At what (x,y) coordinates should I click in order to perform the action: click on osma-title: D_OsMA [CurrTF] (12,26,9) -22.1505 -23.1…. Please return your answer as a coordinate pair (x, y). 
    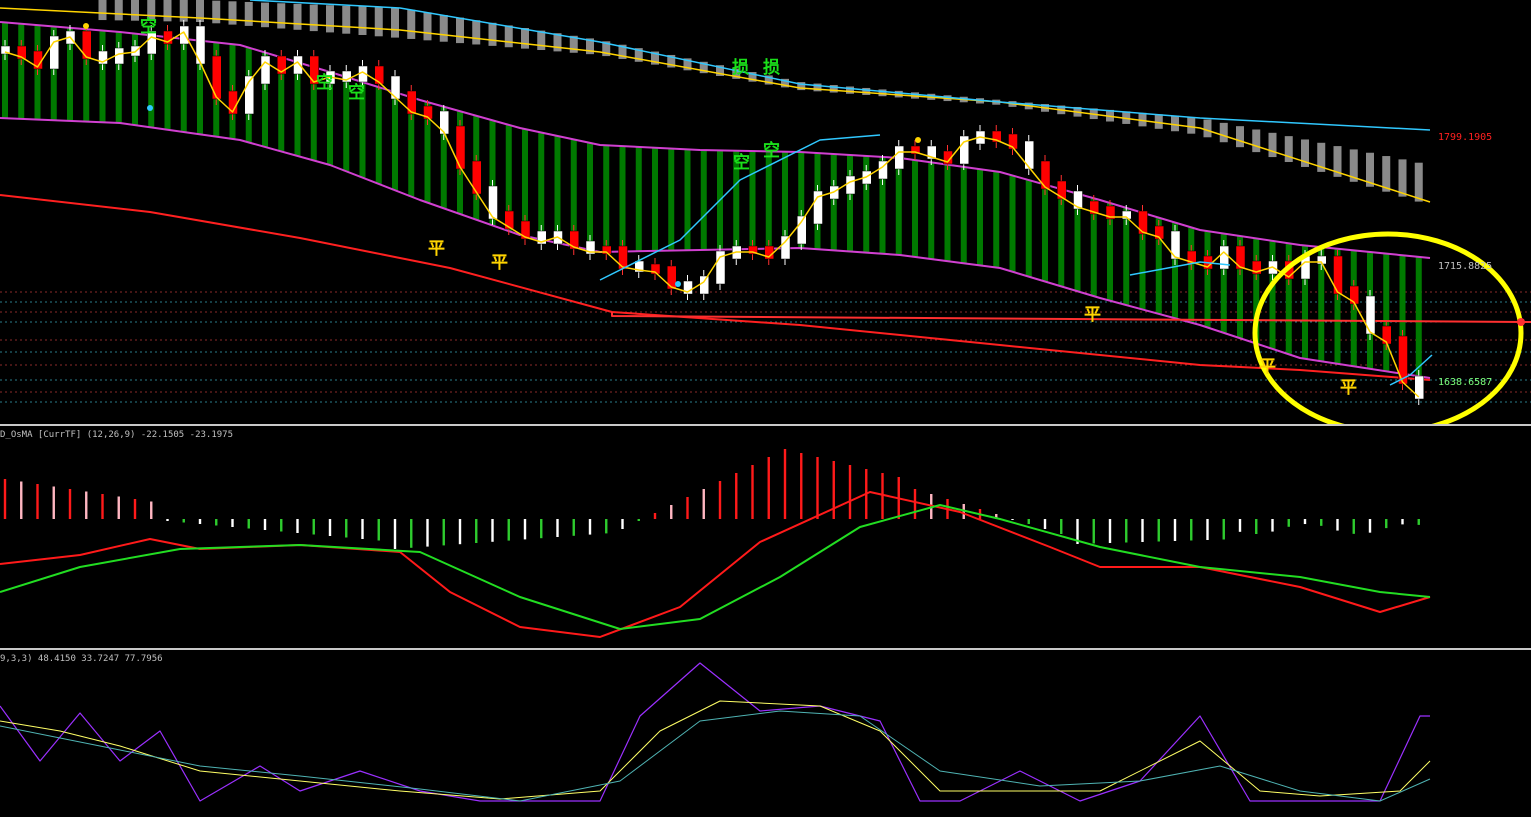
    Looking at the image, I should click on (116, 435).